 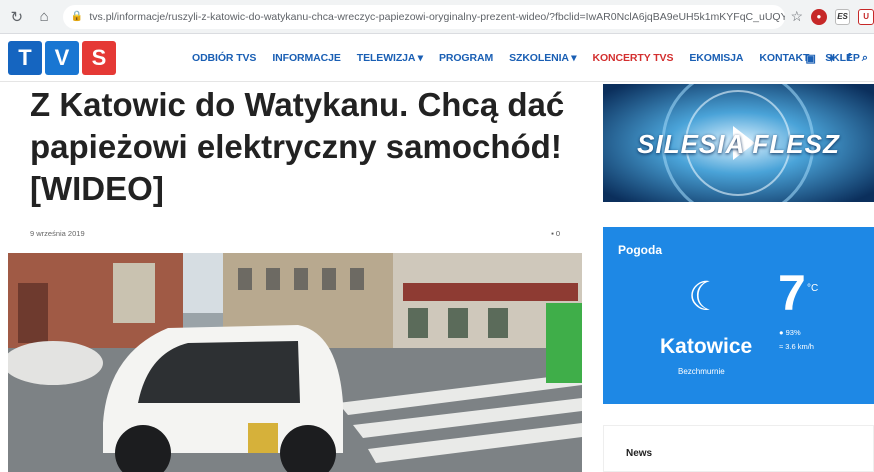 I want to click on menu-ekomisja: EKOMISJA, so click(x=716, y=58).